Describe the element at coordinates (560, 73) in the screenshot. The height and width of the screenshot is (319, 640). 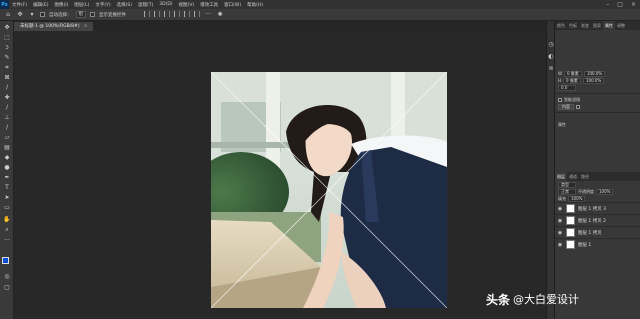
I see `width-label: W` at that location.